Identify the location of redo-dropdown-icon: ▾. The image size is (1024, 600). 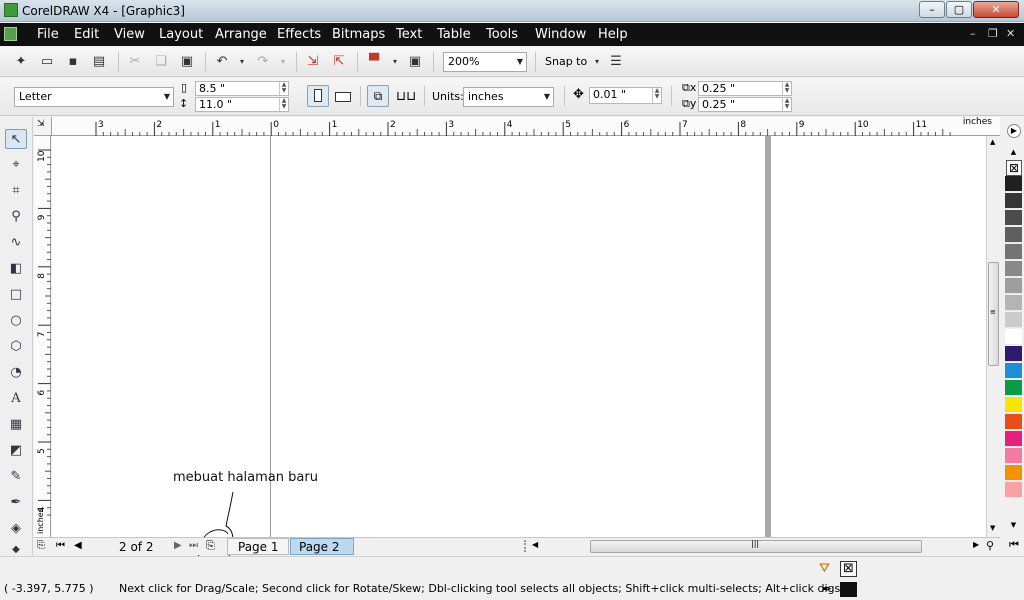
(283, 62).